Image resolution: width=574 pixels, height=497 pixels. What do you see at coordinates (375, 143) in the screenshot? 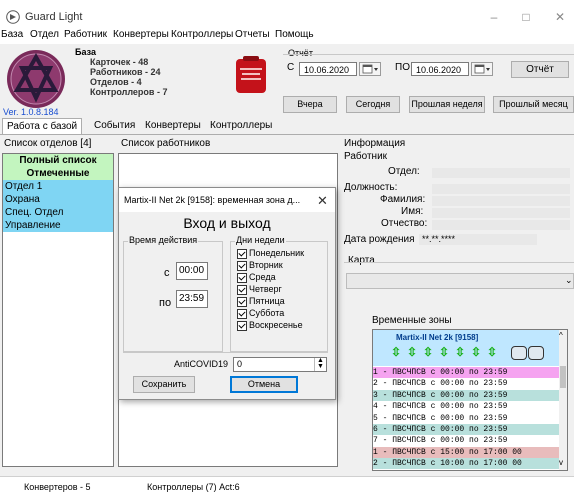
I see `info-label: Информация` at bounding box center [375, 143].